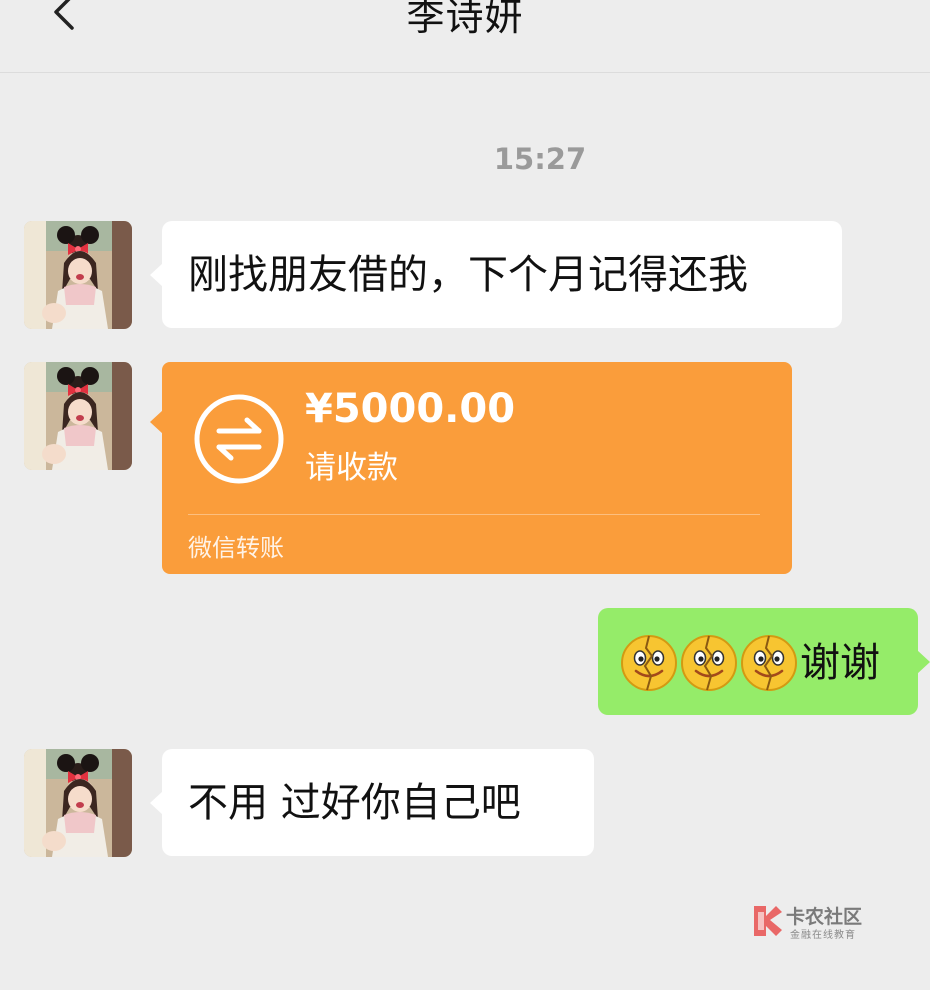 This screenshot has height=990, width=930. What do you see at coordinates (236, 548) in the screenshot?
I see `transfer-footer-label: 微信转账` at bounding box center [236, 548].